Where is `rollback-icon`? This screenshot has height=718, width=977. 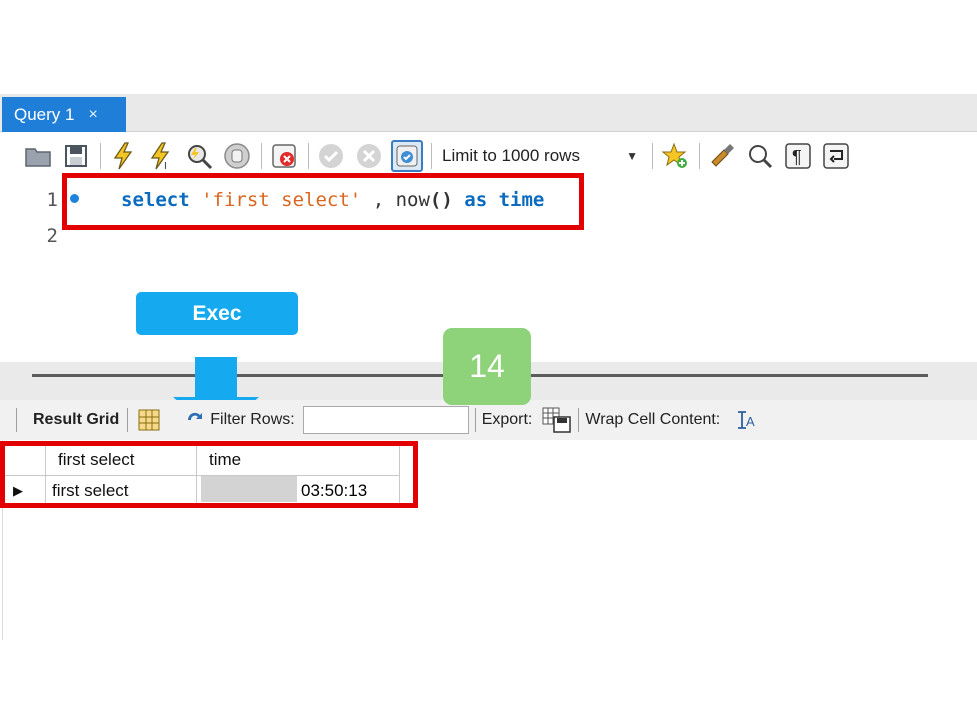 rollback-icon is located at coordinates (369, 156).